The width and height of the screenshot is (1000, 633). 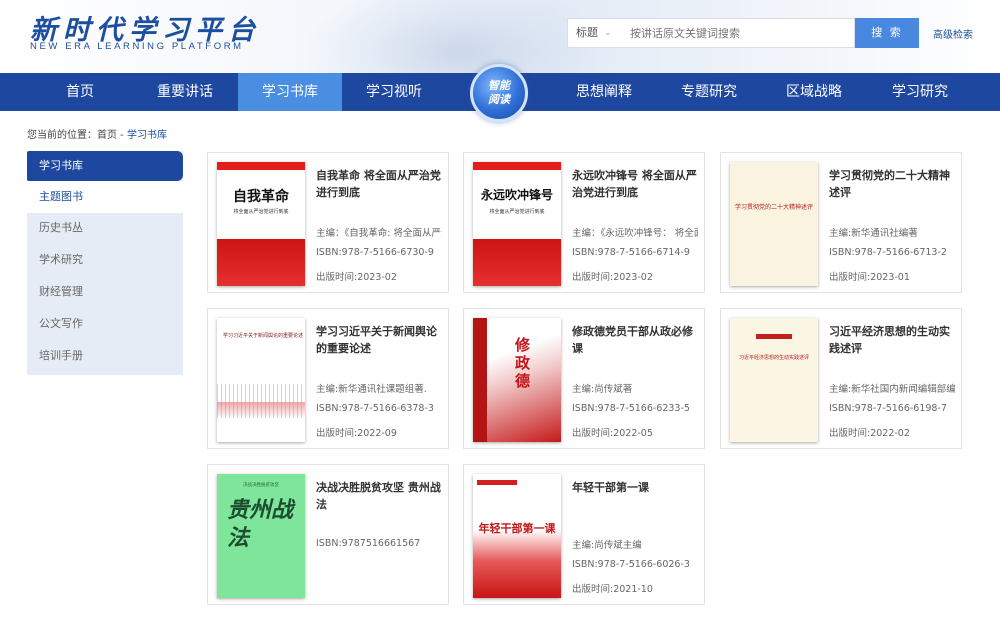 I want to click on sidebar-item-theme-books: 主题图书, so click(x=105, y=197).